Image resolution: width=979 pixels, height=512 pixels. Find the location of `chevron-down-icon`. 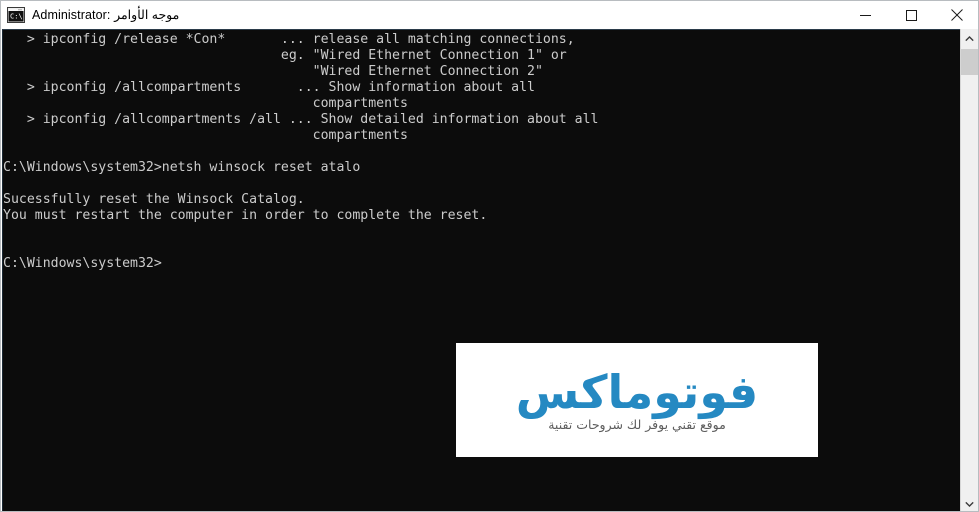

chevron-down-icon is located at coordinates (969, 502).